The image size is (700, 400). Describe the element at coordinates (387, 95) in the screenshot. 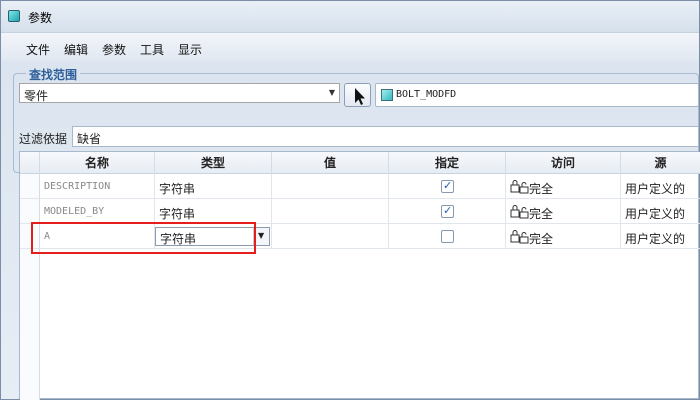

I see `model-part-icon` at that location.